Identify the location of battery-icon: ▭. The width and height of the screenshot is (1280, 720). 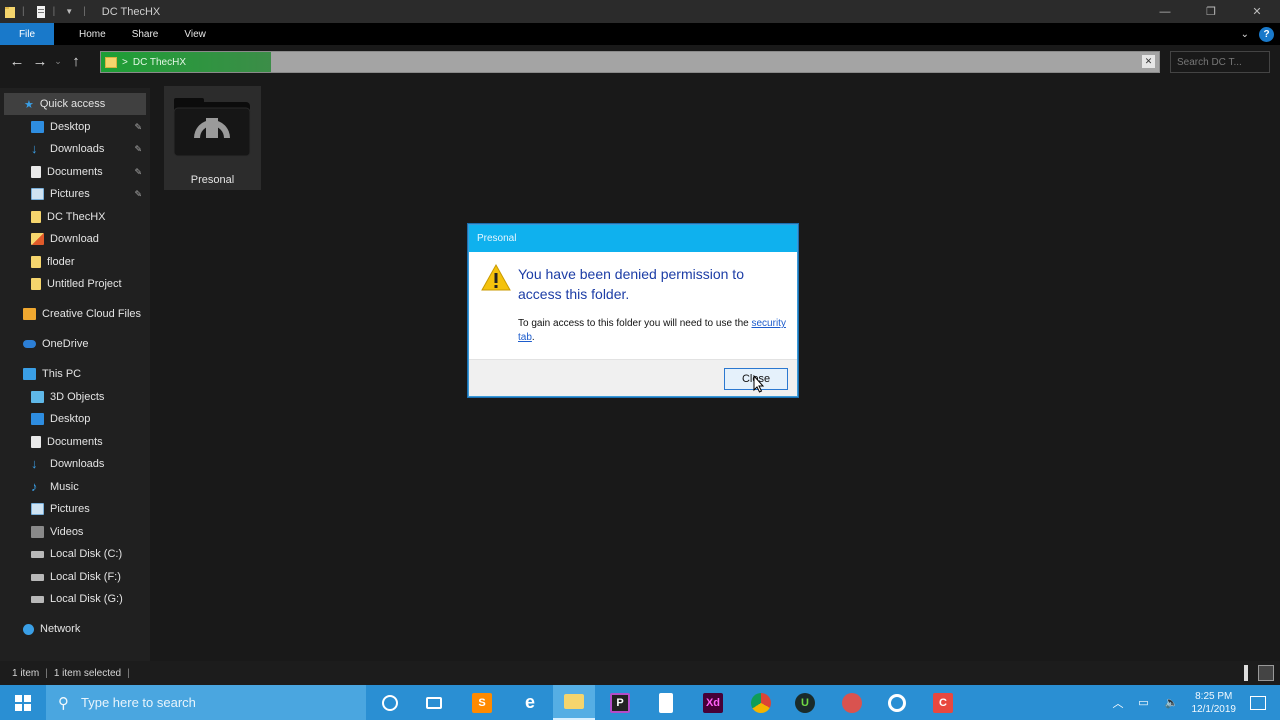
(1144, 703).